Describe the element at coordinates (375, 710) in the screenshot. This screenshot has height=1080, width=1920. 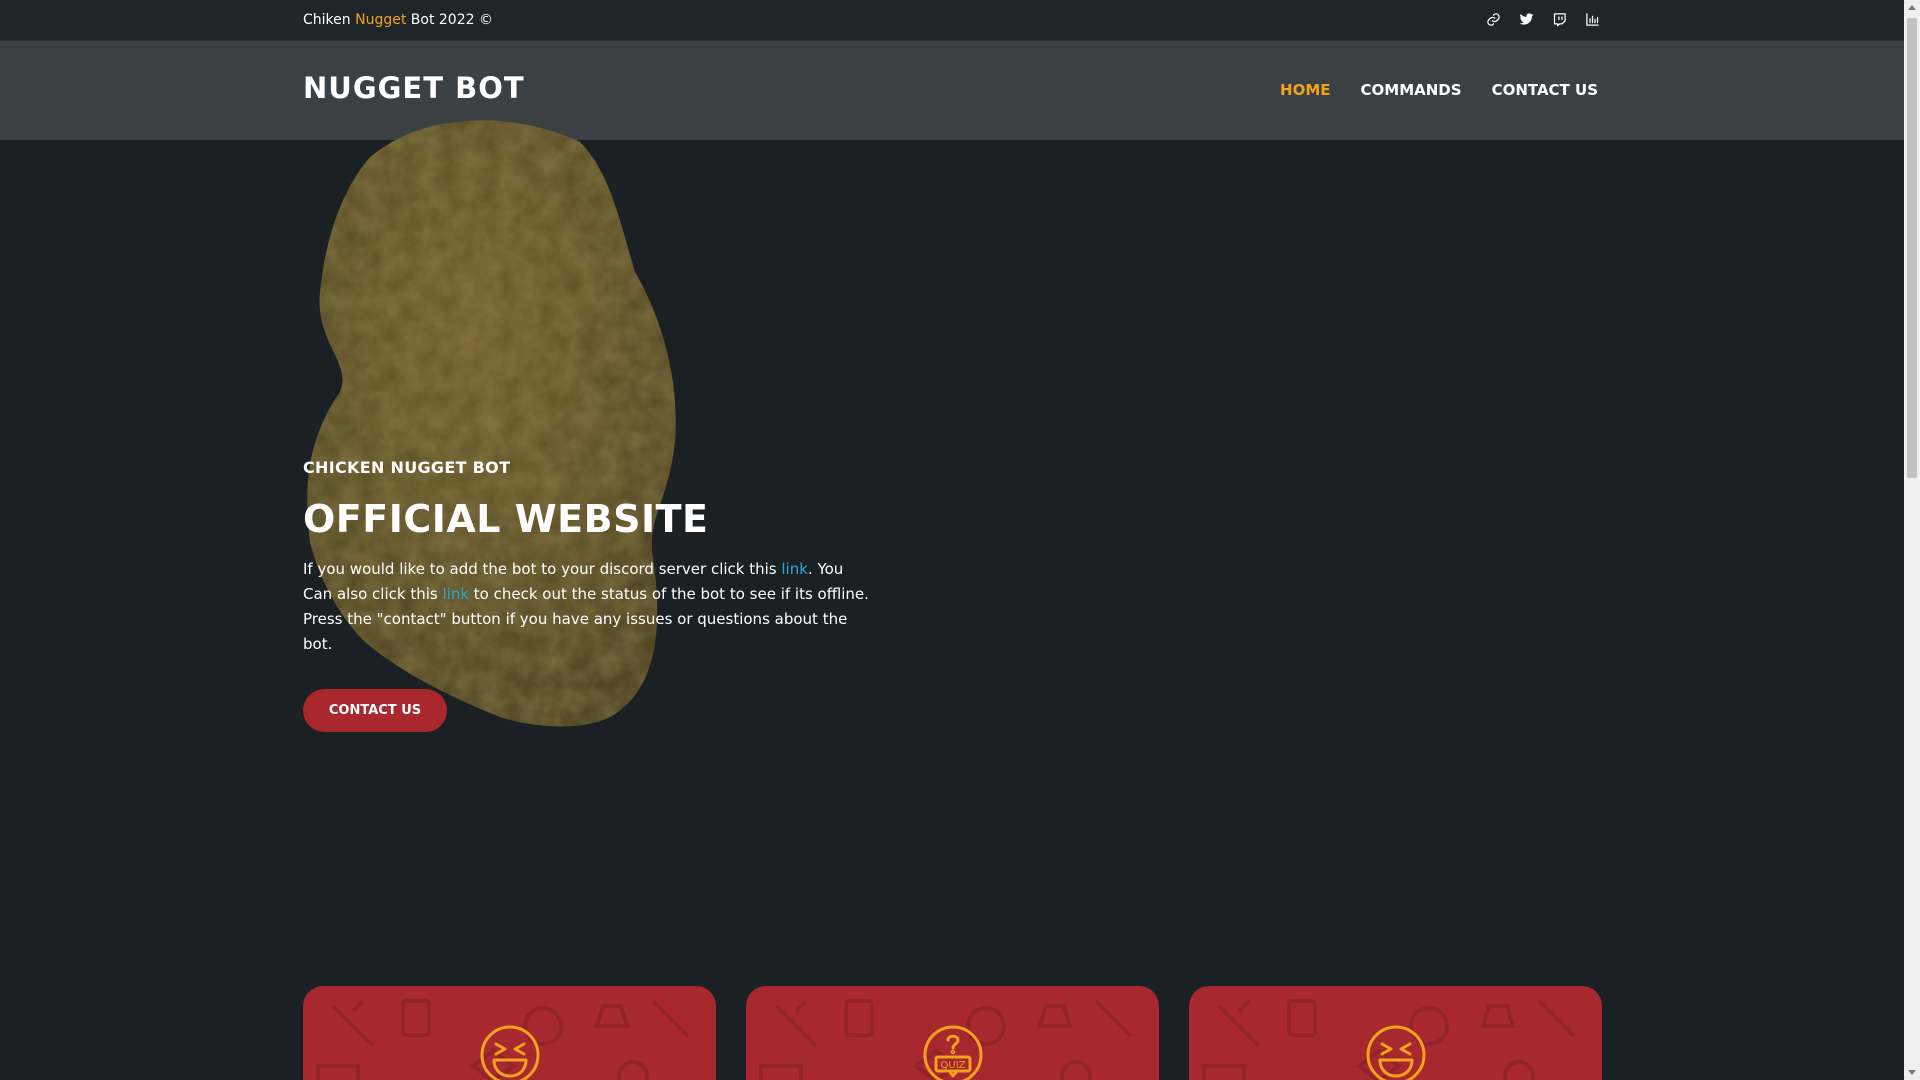
I see `contact-us-button: CONTACT US` at that location.